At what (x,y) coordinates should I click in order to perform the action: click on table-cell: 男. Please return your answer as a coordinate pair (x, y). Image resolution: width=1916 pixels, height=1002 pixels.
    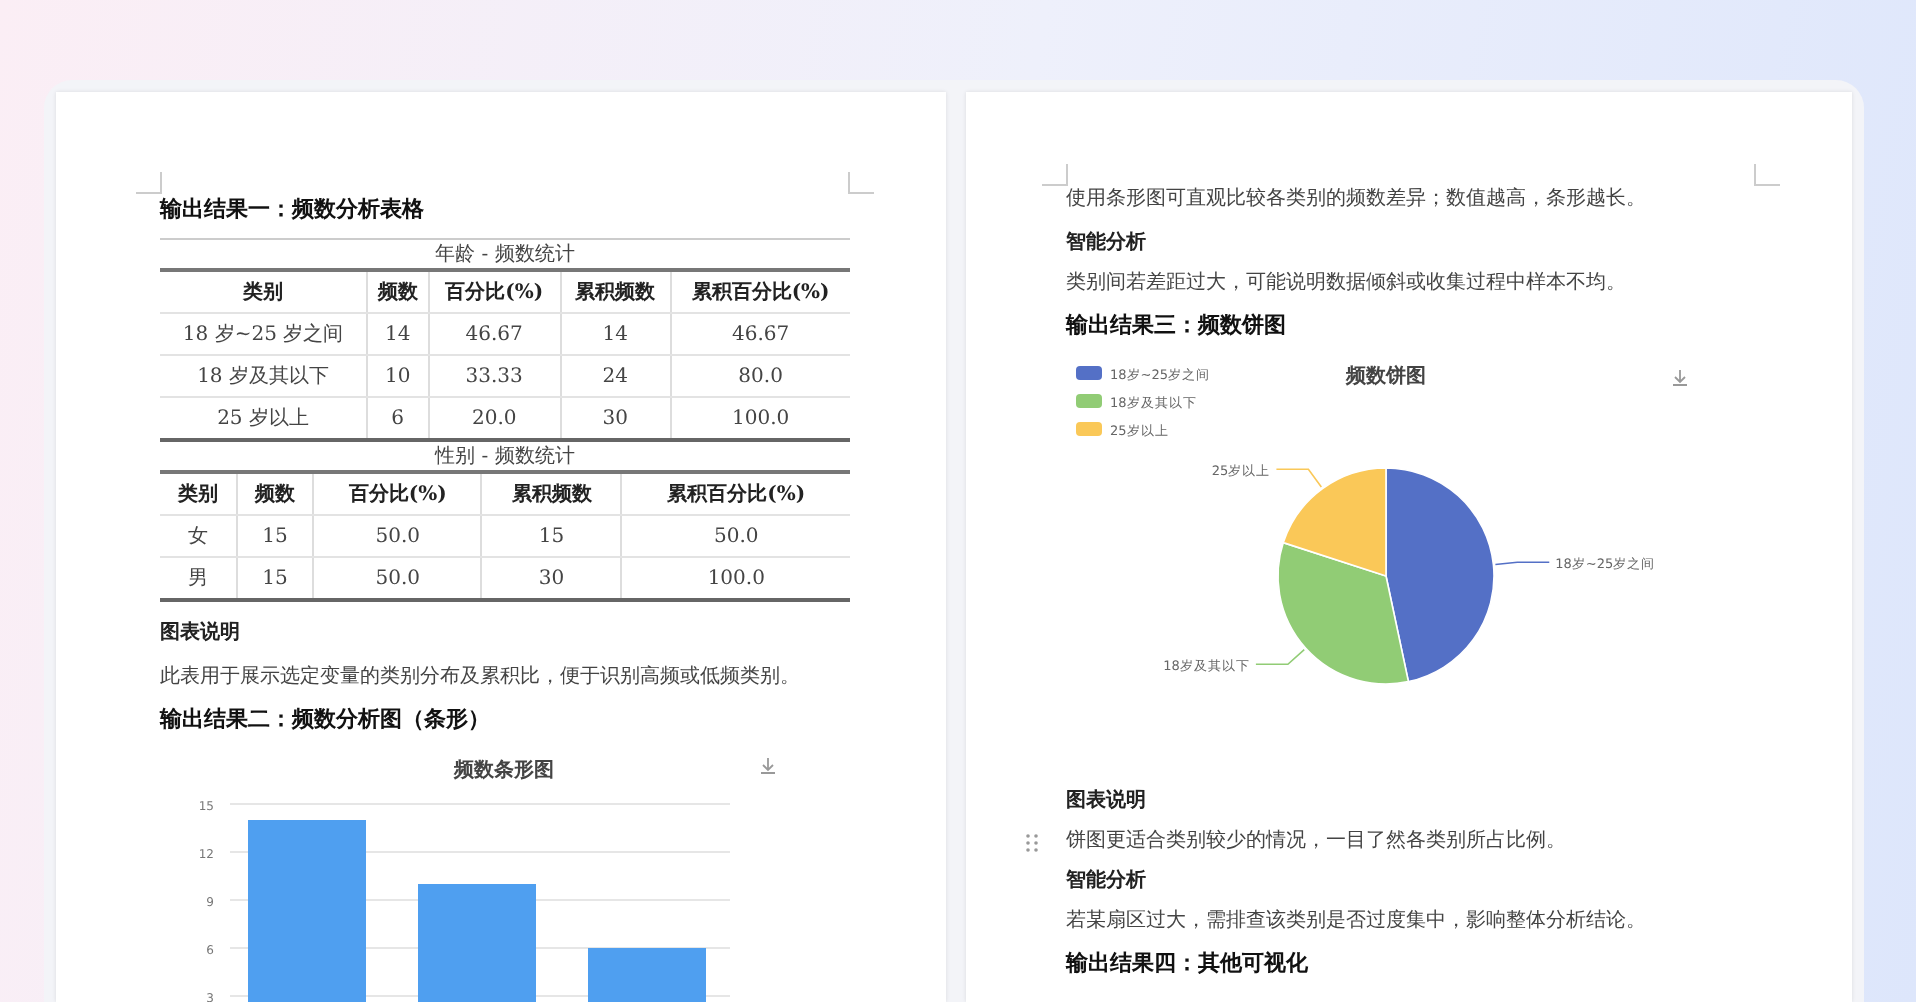
    Looking at the image, I should click on (198, 578).